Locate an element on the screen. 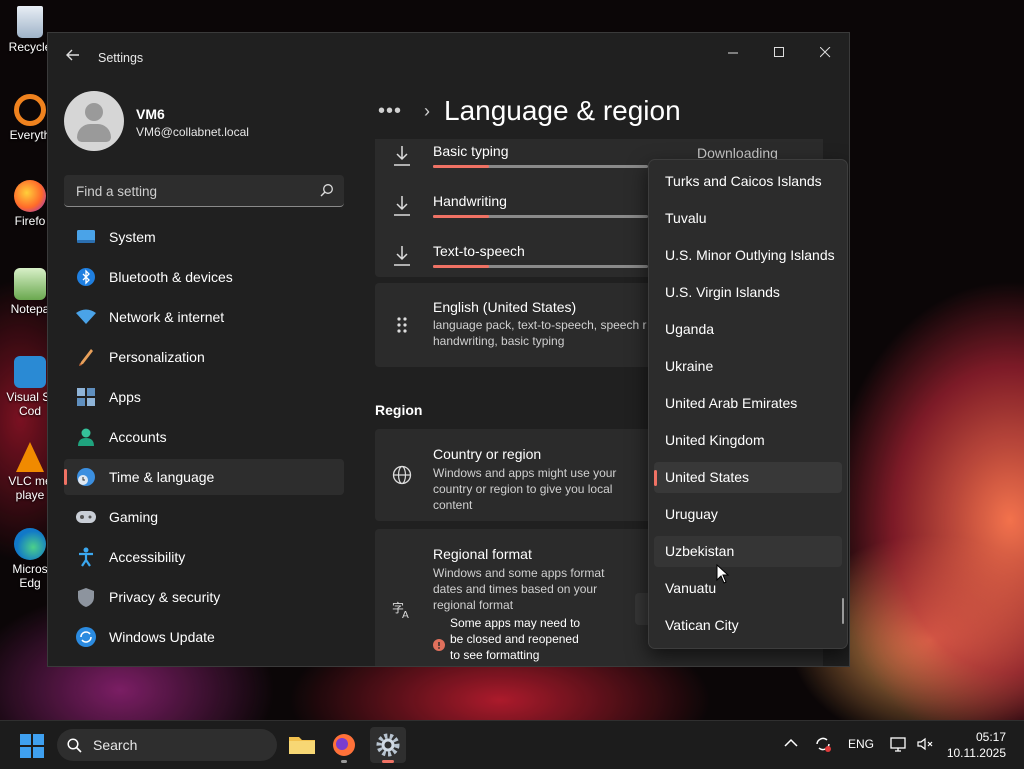 The image size is (1024, 769). regional-format-icon: 字A is located at coordinates (400, 609).